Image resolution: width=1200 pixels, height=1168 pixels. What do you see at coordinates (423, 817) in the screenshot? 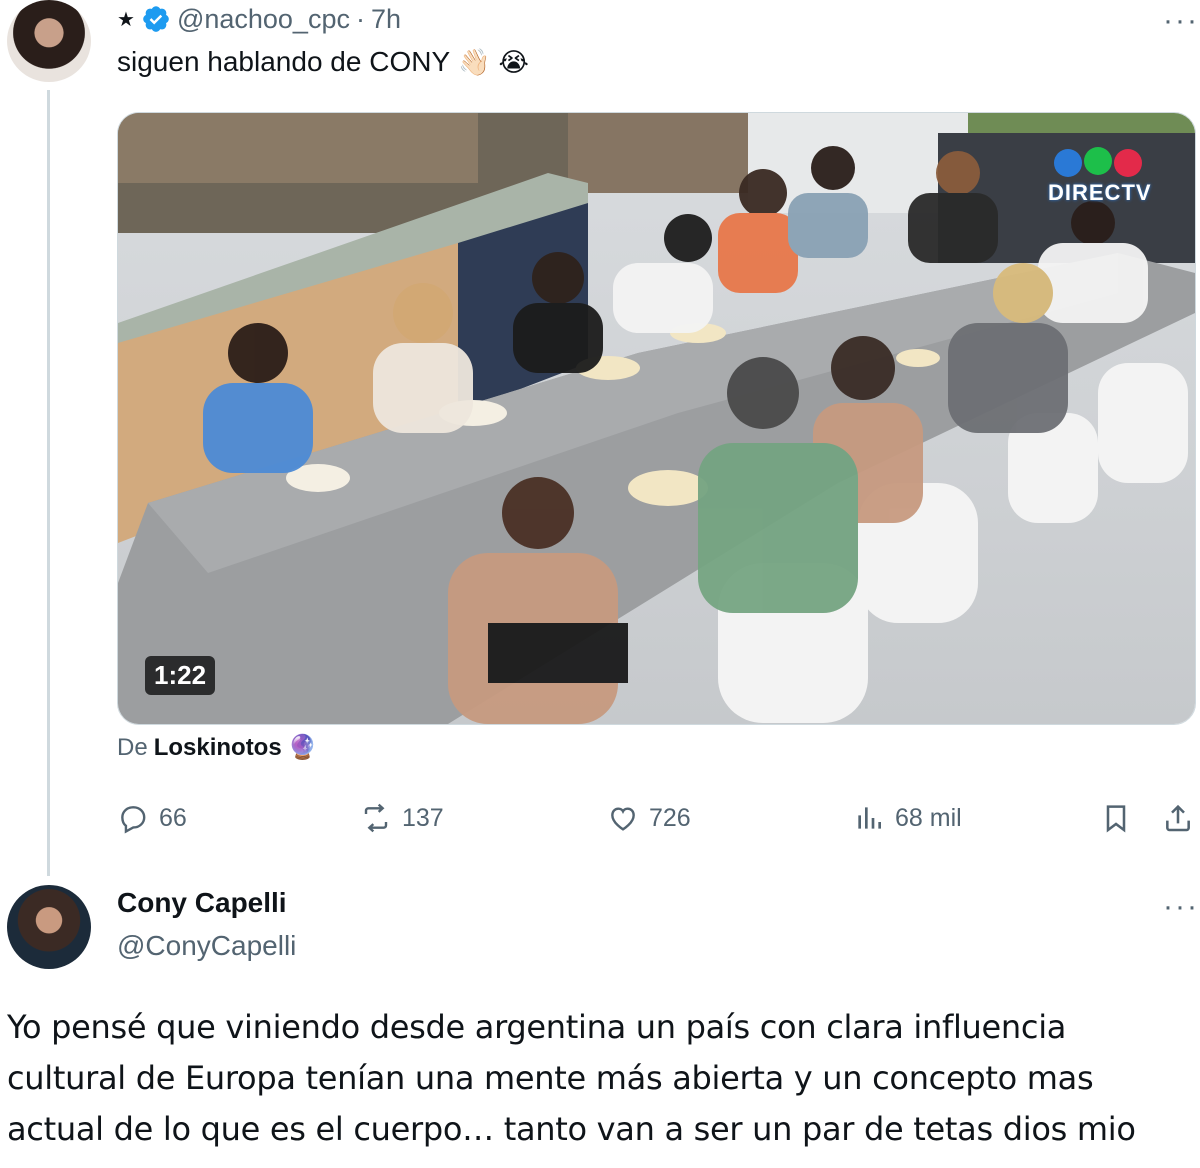
I see `retweet-count: 137` at bounding box center [423, 817].